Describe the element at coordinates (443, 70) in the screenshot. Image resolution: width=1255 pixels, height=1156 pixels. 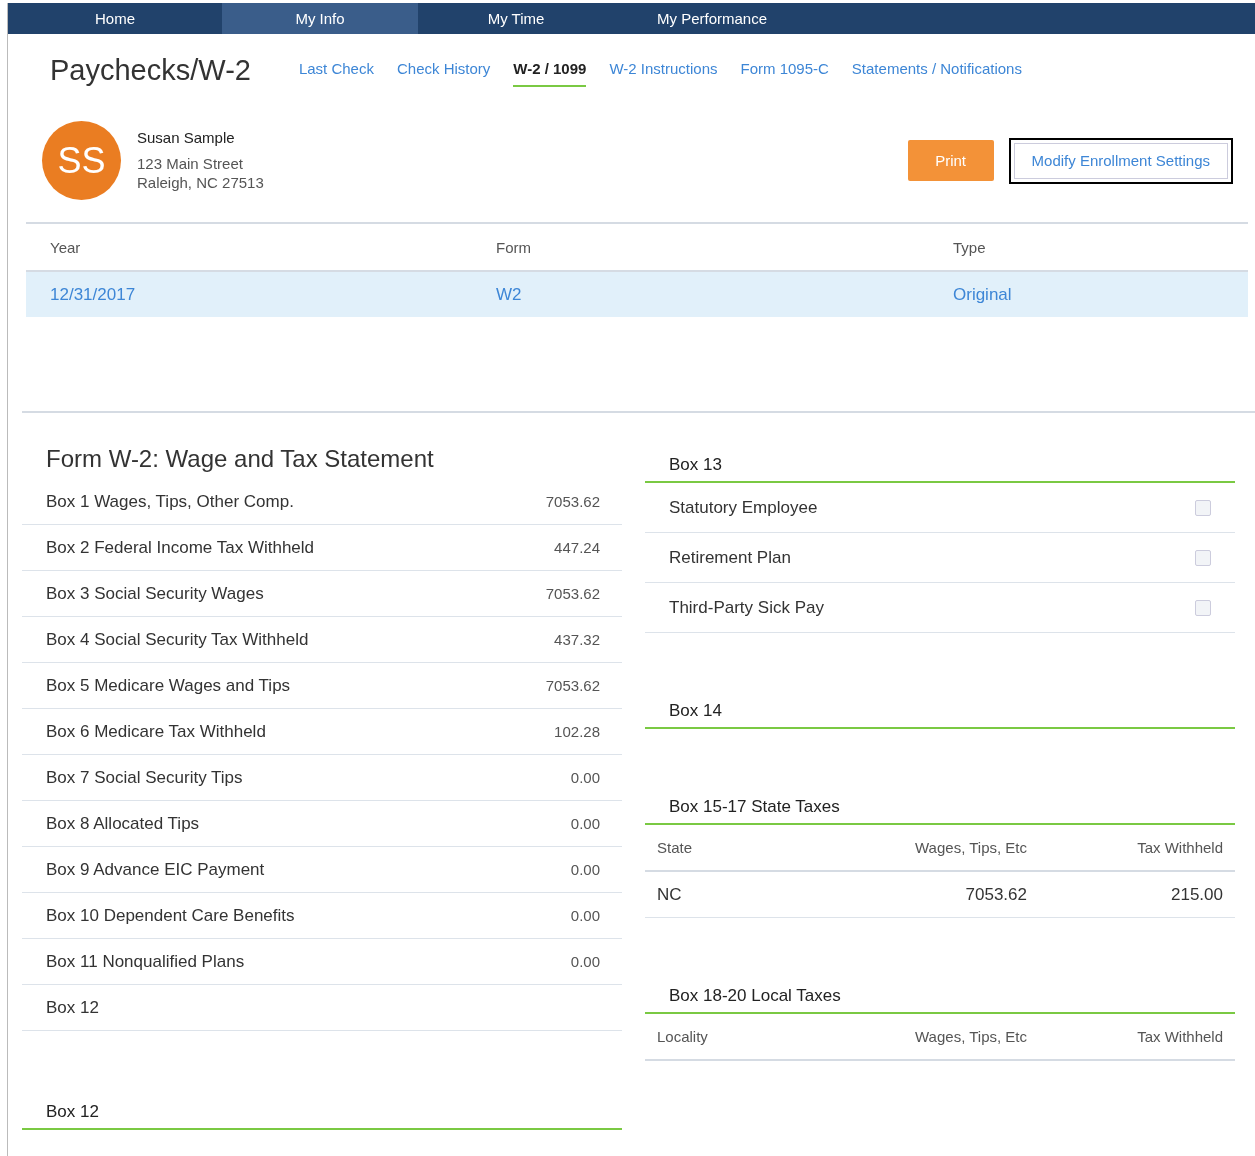
I see `subnav-link: Check History` at that location.